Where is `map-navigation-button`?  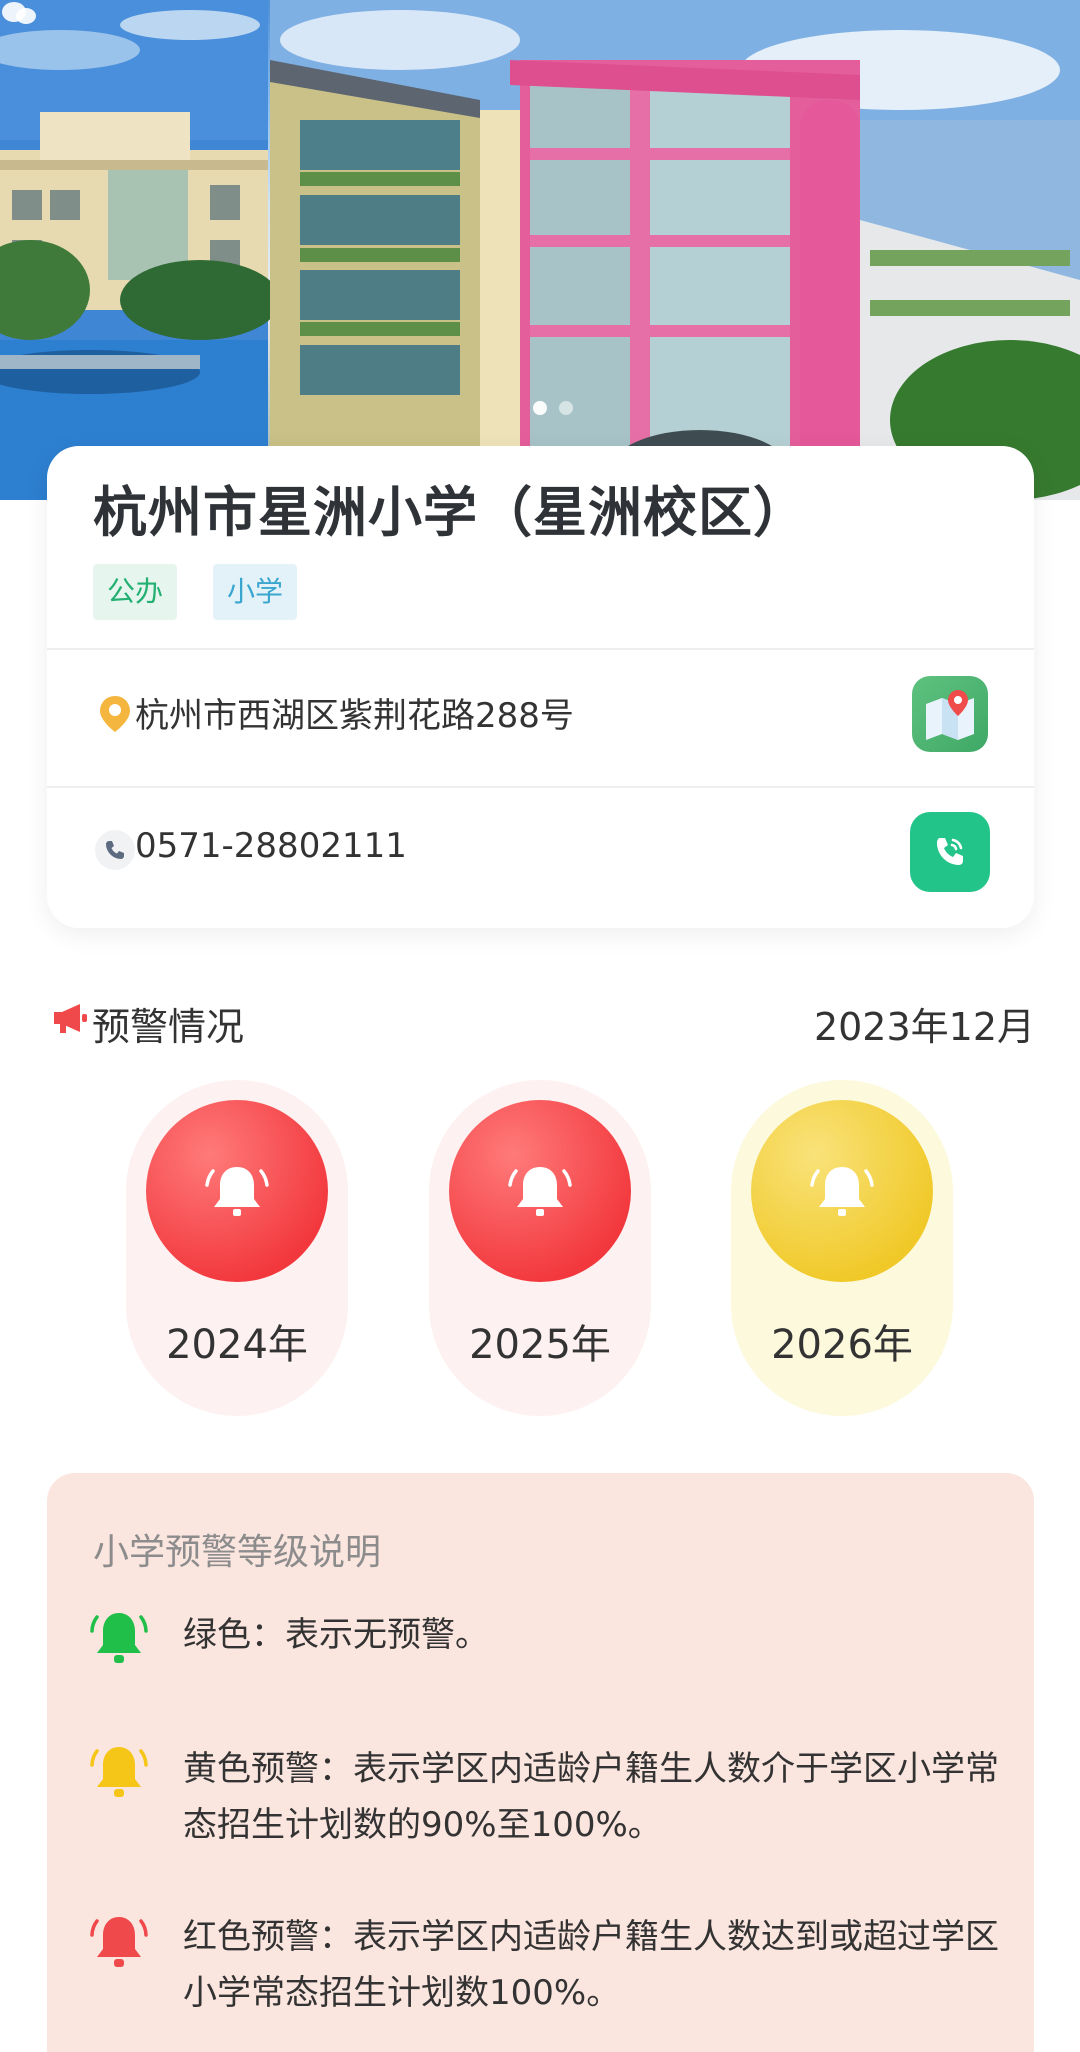 map-navigation-button is located at coordinates (950, 714).